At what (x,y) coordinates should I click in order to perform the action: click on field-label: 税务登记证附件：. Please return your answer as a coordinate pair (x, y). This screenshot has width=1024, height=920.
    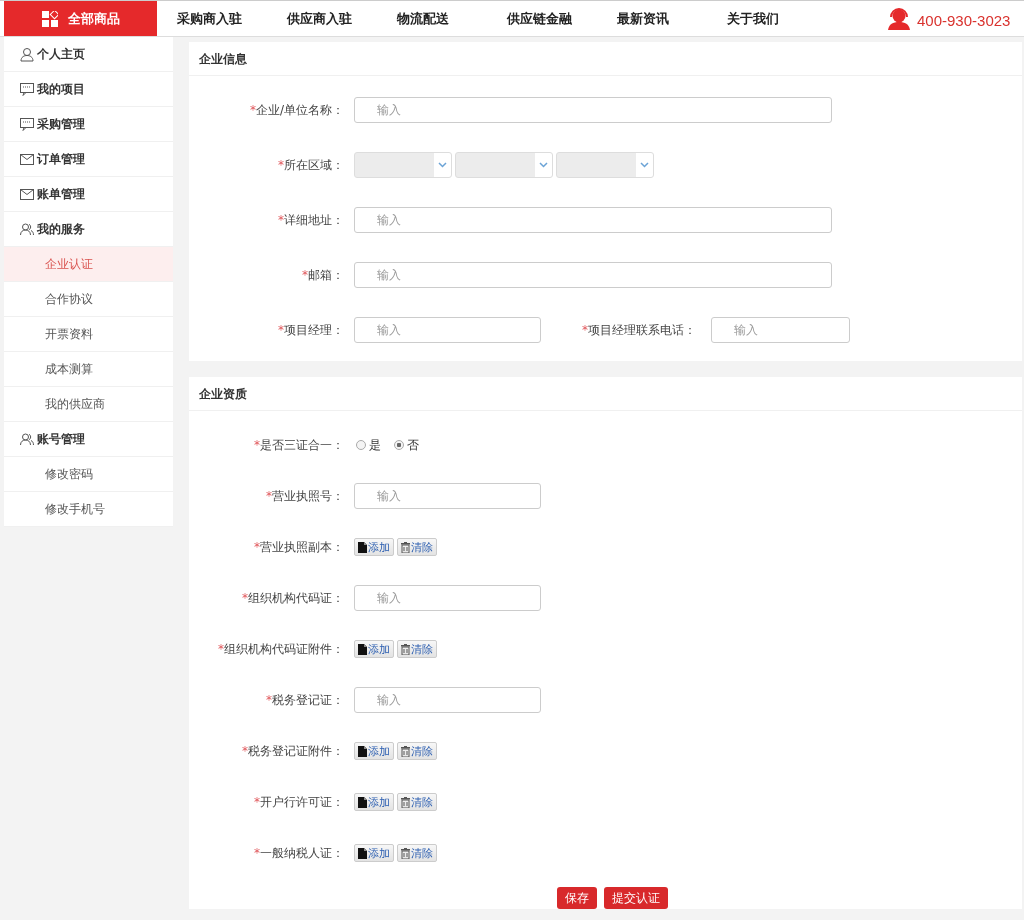
    Looking at the image, I should click on (296, 750).